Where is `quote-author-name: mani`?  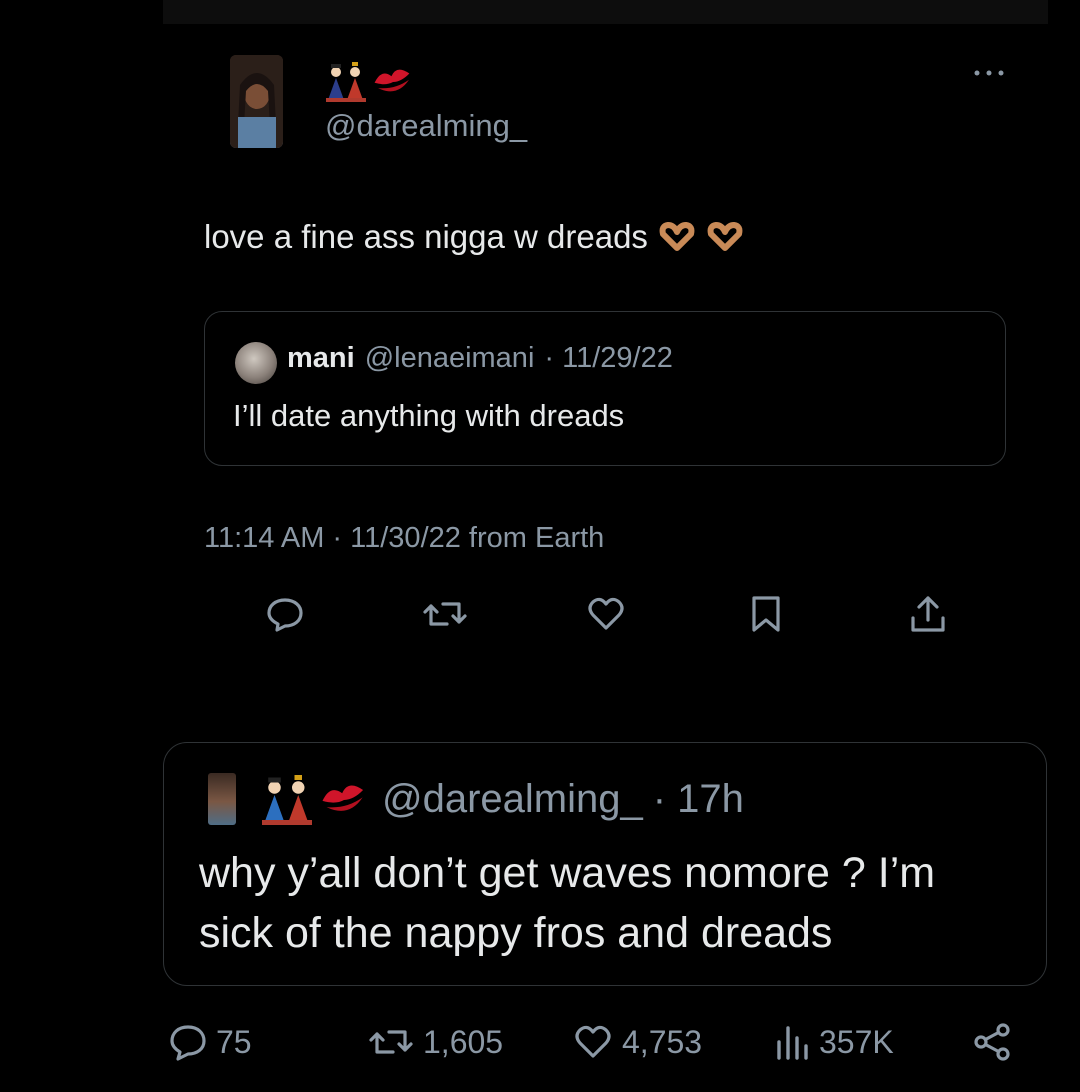
quote-author-name: mani is located at coordinates (321, 358).